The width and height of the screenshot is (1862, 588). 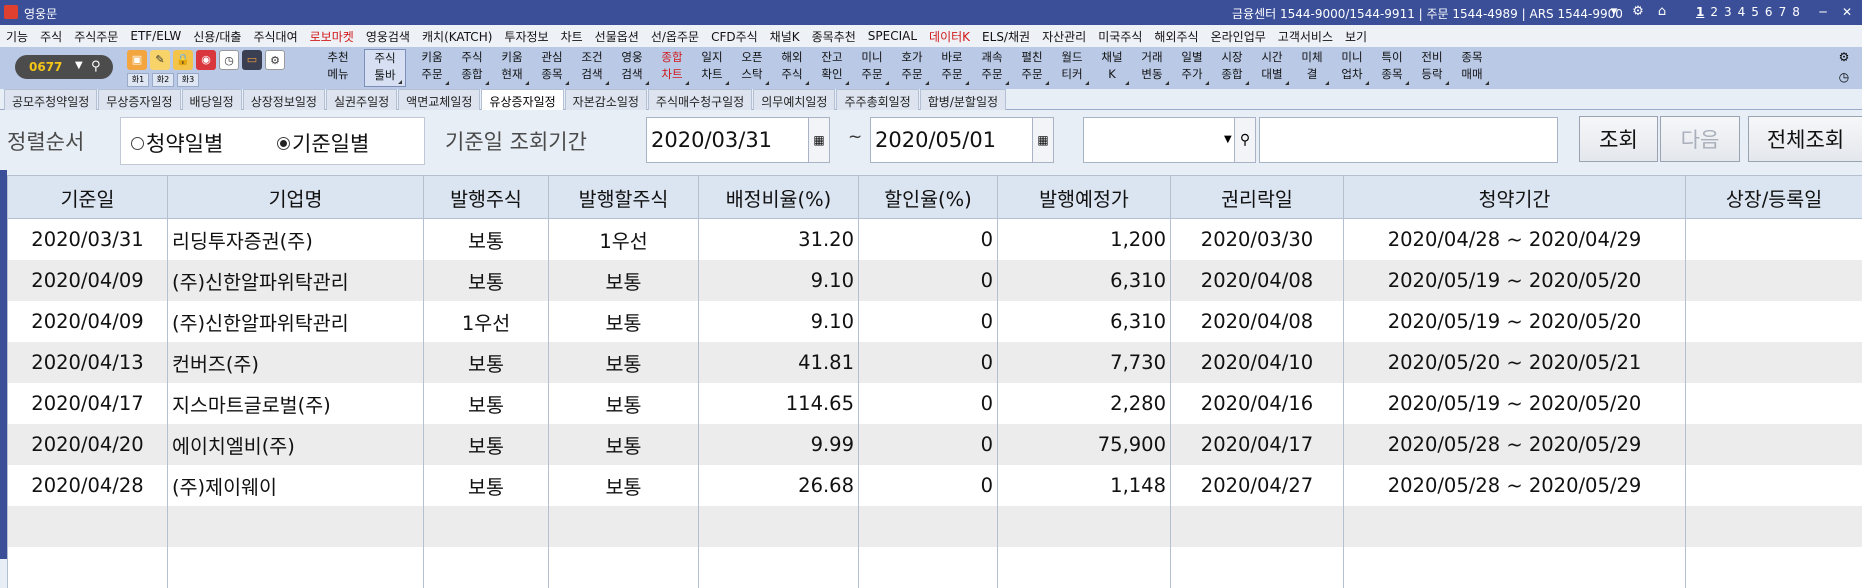 I want to click on menu-item: 주식주문, so click(x=96, y=36).